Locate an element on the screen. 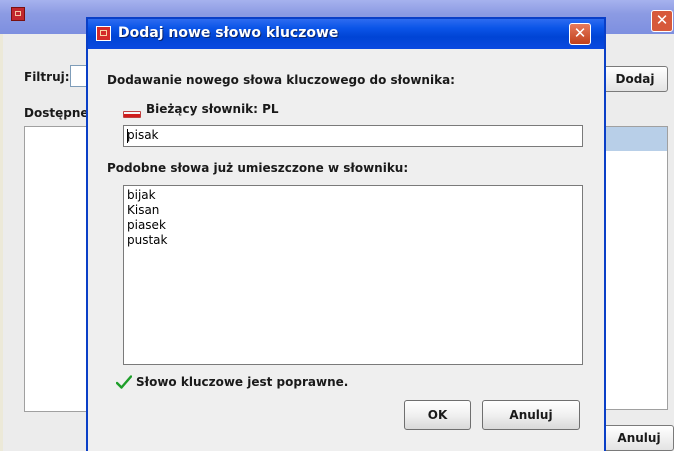 Image resolution: width=674 pixels, height=451 pixels. list-item: pustak is located at coordinates (353, 240).